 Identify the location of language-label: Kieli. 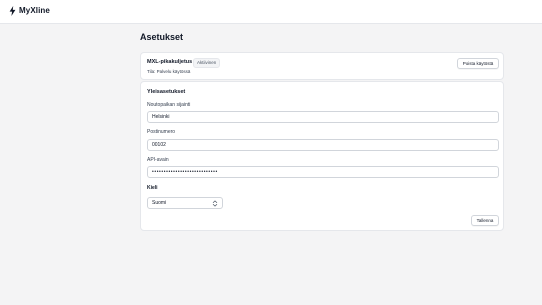
(152, 188).